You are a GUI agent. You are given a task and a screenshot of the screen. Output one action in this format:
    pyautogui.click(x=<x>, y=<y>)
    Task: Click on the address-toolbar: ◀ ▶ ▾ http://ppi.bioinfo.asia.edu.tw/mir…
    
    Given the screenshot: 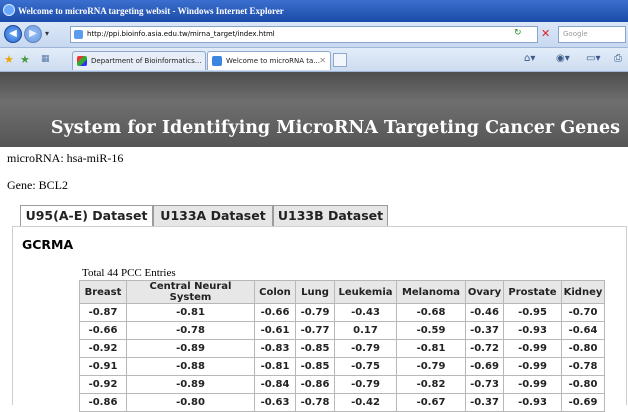 What is the action you would take?
    pyautogui.click(x=314, y=35)
    